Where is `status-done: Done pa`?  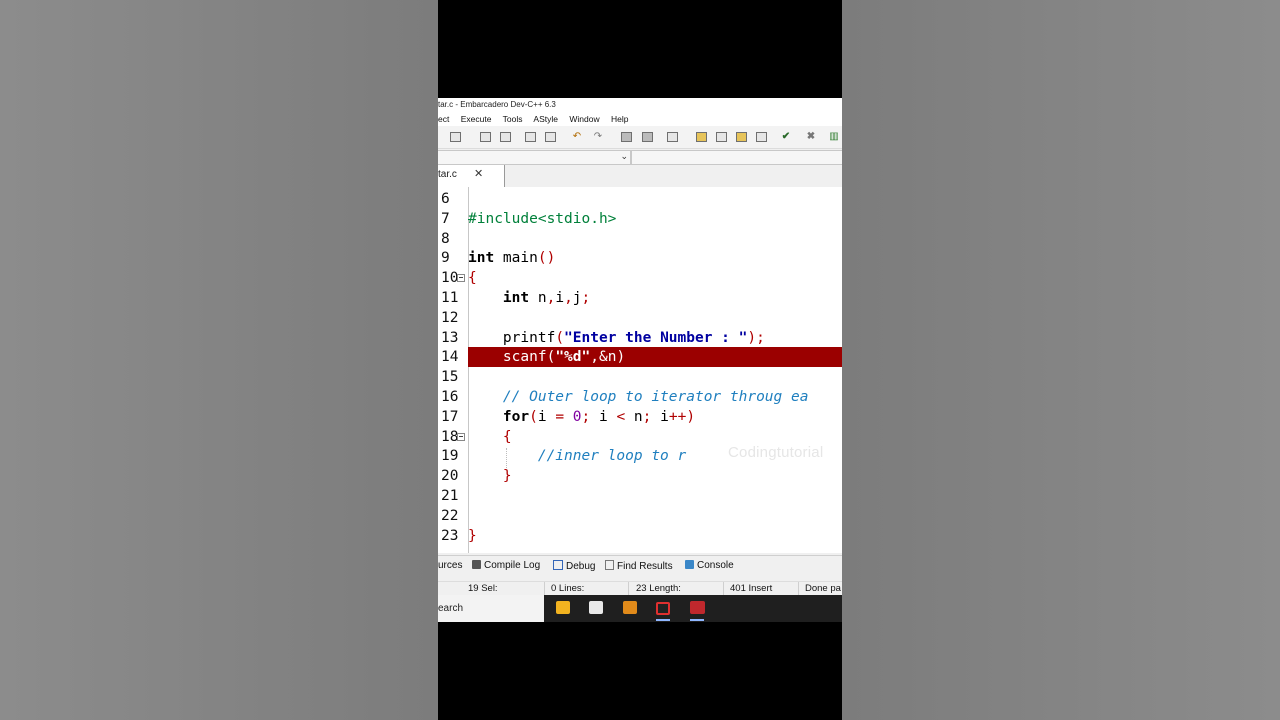 status-done: Done pa is located at coordinates (823, 588).